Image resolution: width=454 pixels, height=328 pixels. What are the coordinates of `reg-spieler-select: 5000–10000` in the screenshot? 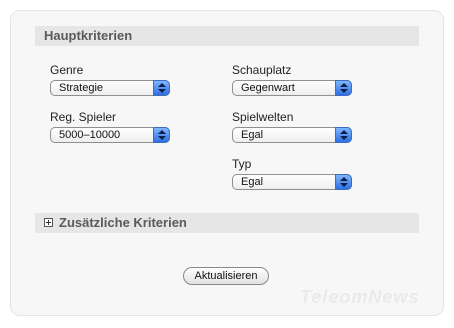 It's located at (110, 135).